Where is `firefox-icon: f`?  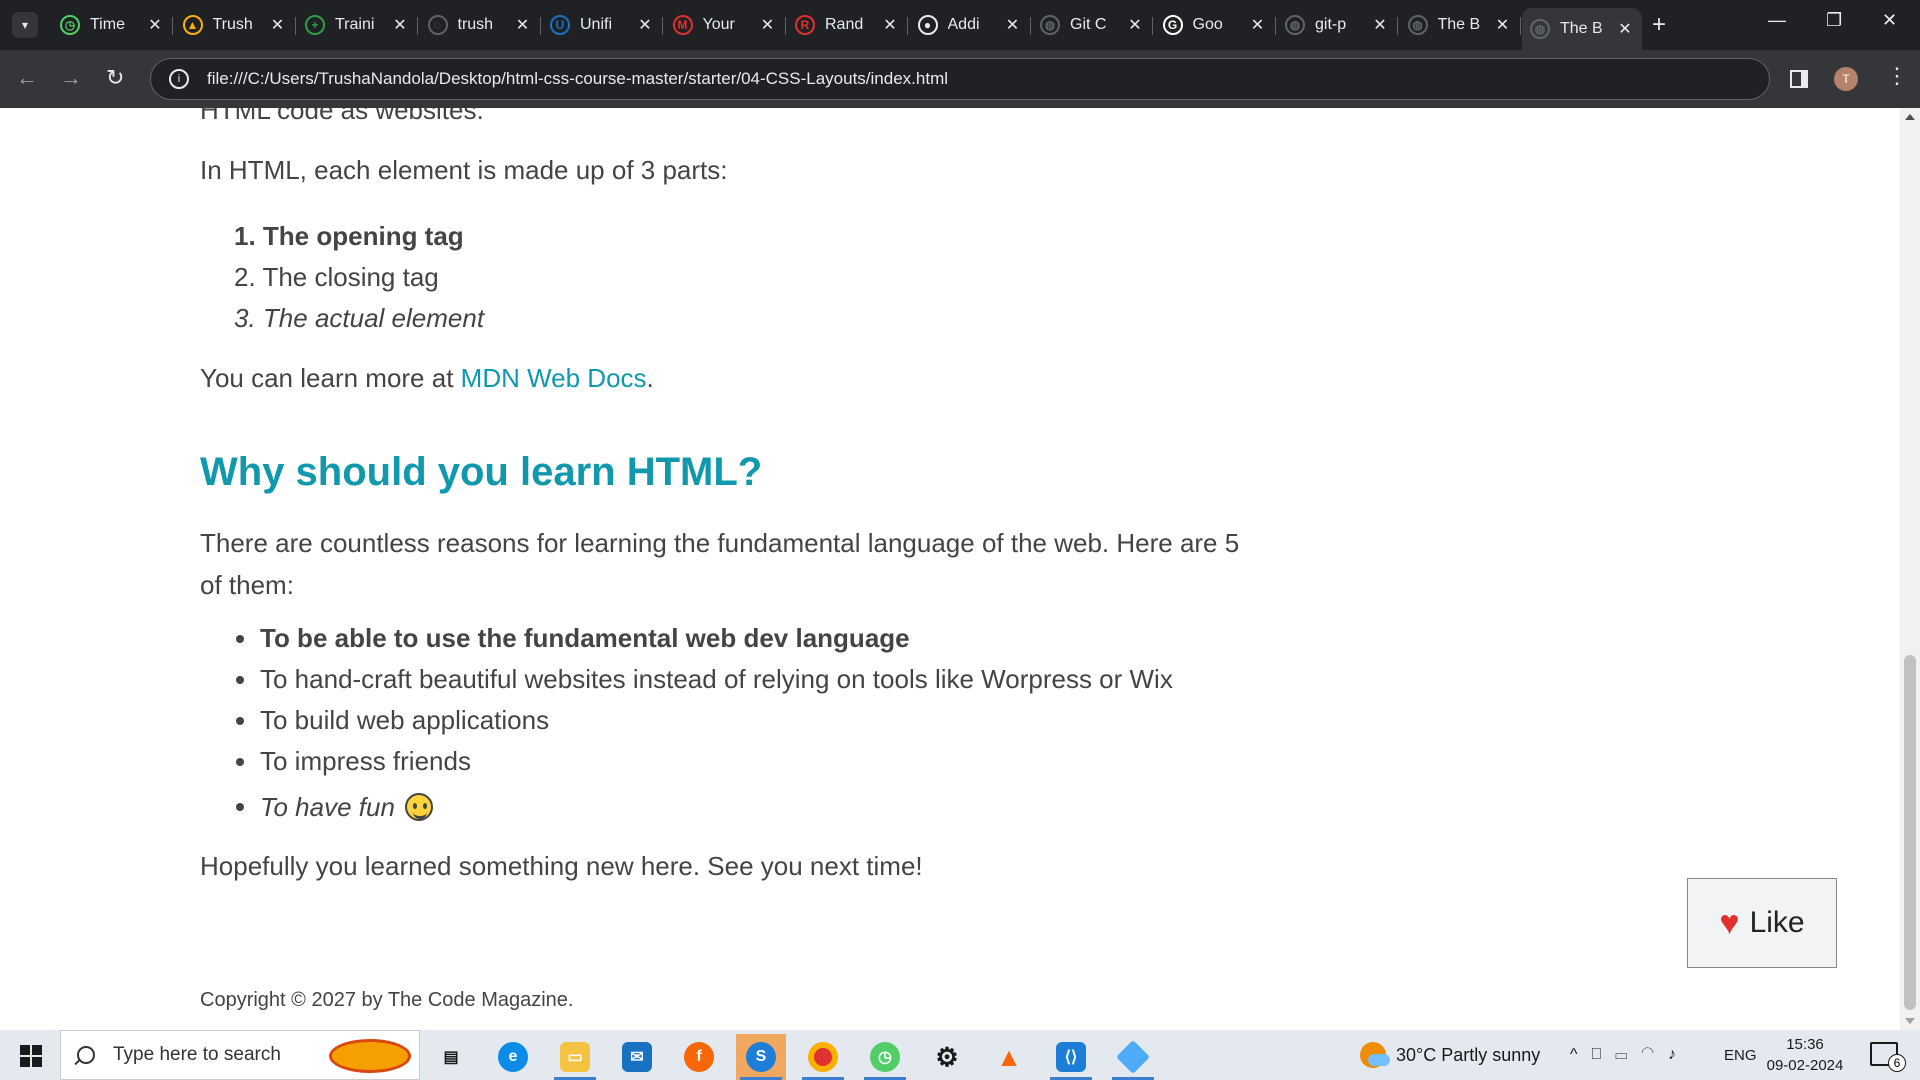
firefox-icon: f is located at coordinates (699, 1057).